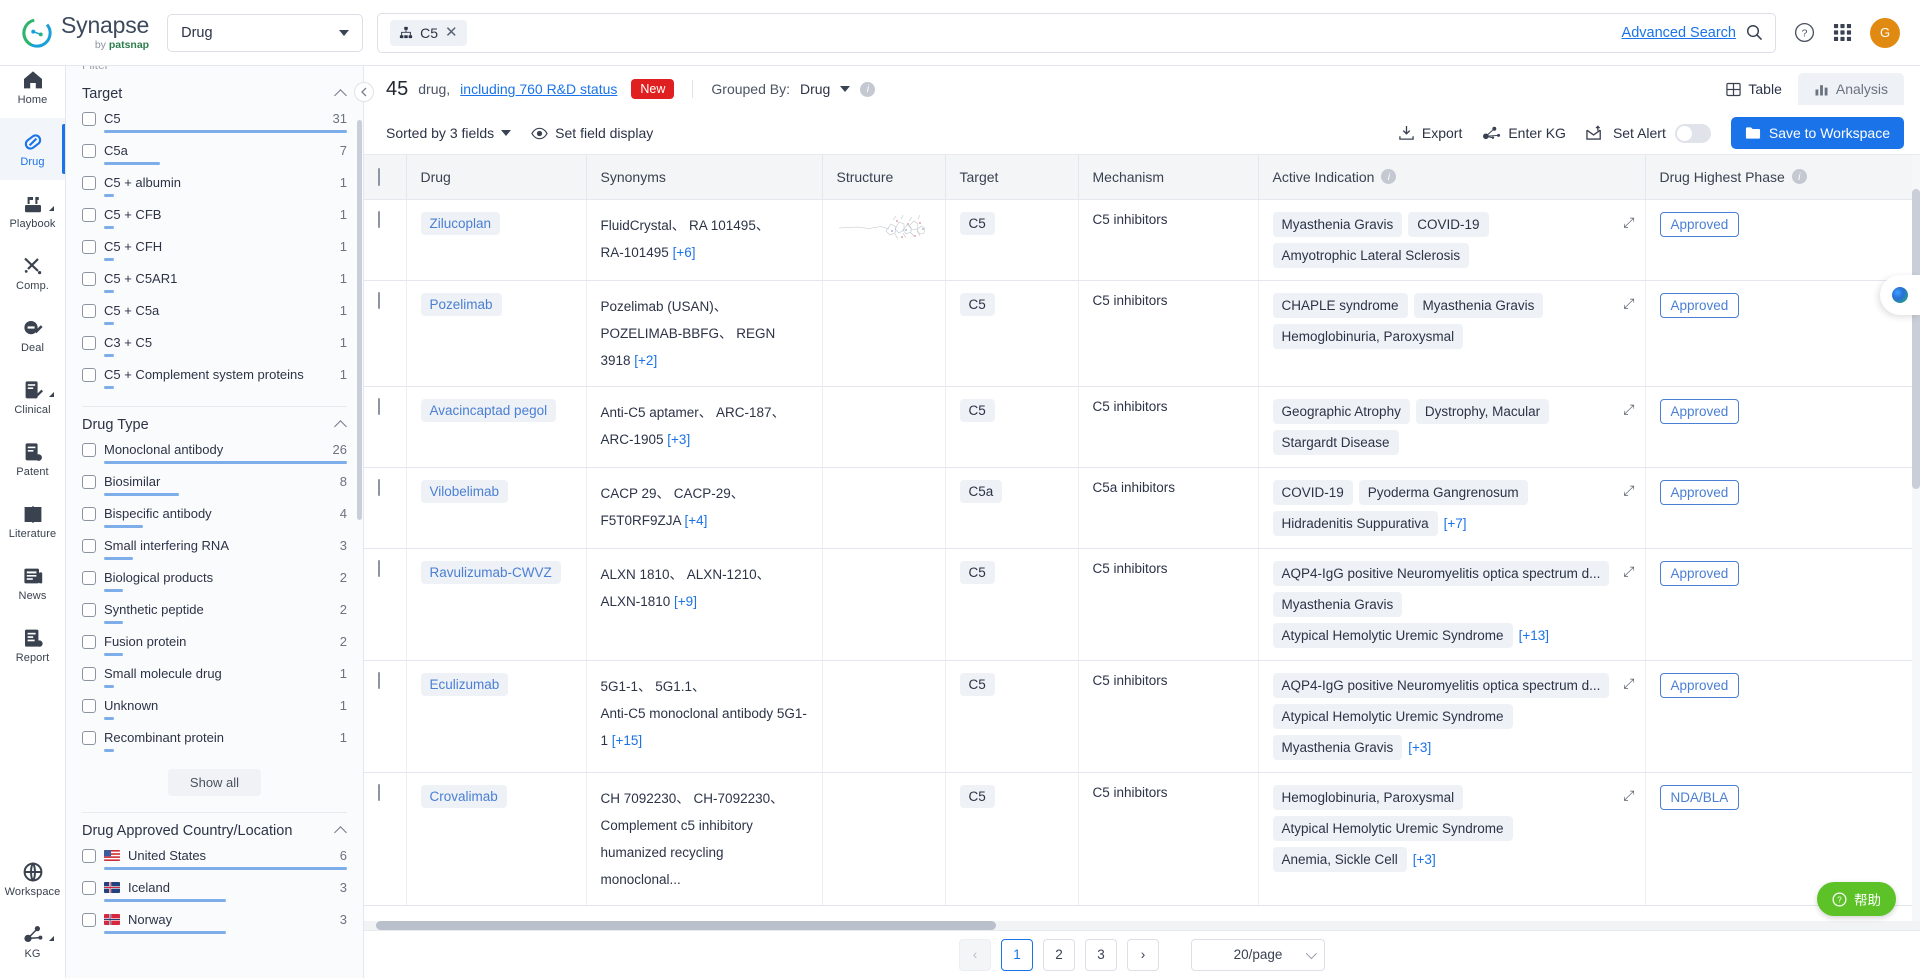  I want to click on rail-item-workspace: Workspace, so click(32, 879).